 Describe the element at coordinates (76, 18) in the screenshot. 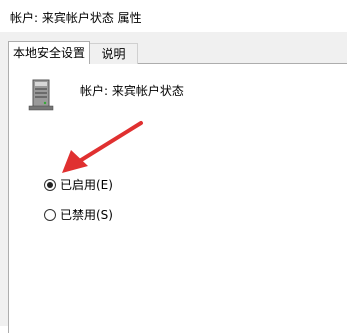

I see `window-title: 帐户: 来宾帐户状态 属性` at that location.